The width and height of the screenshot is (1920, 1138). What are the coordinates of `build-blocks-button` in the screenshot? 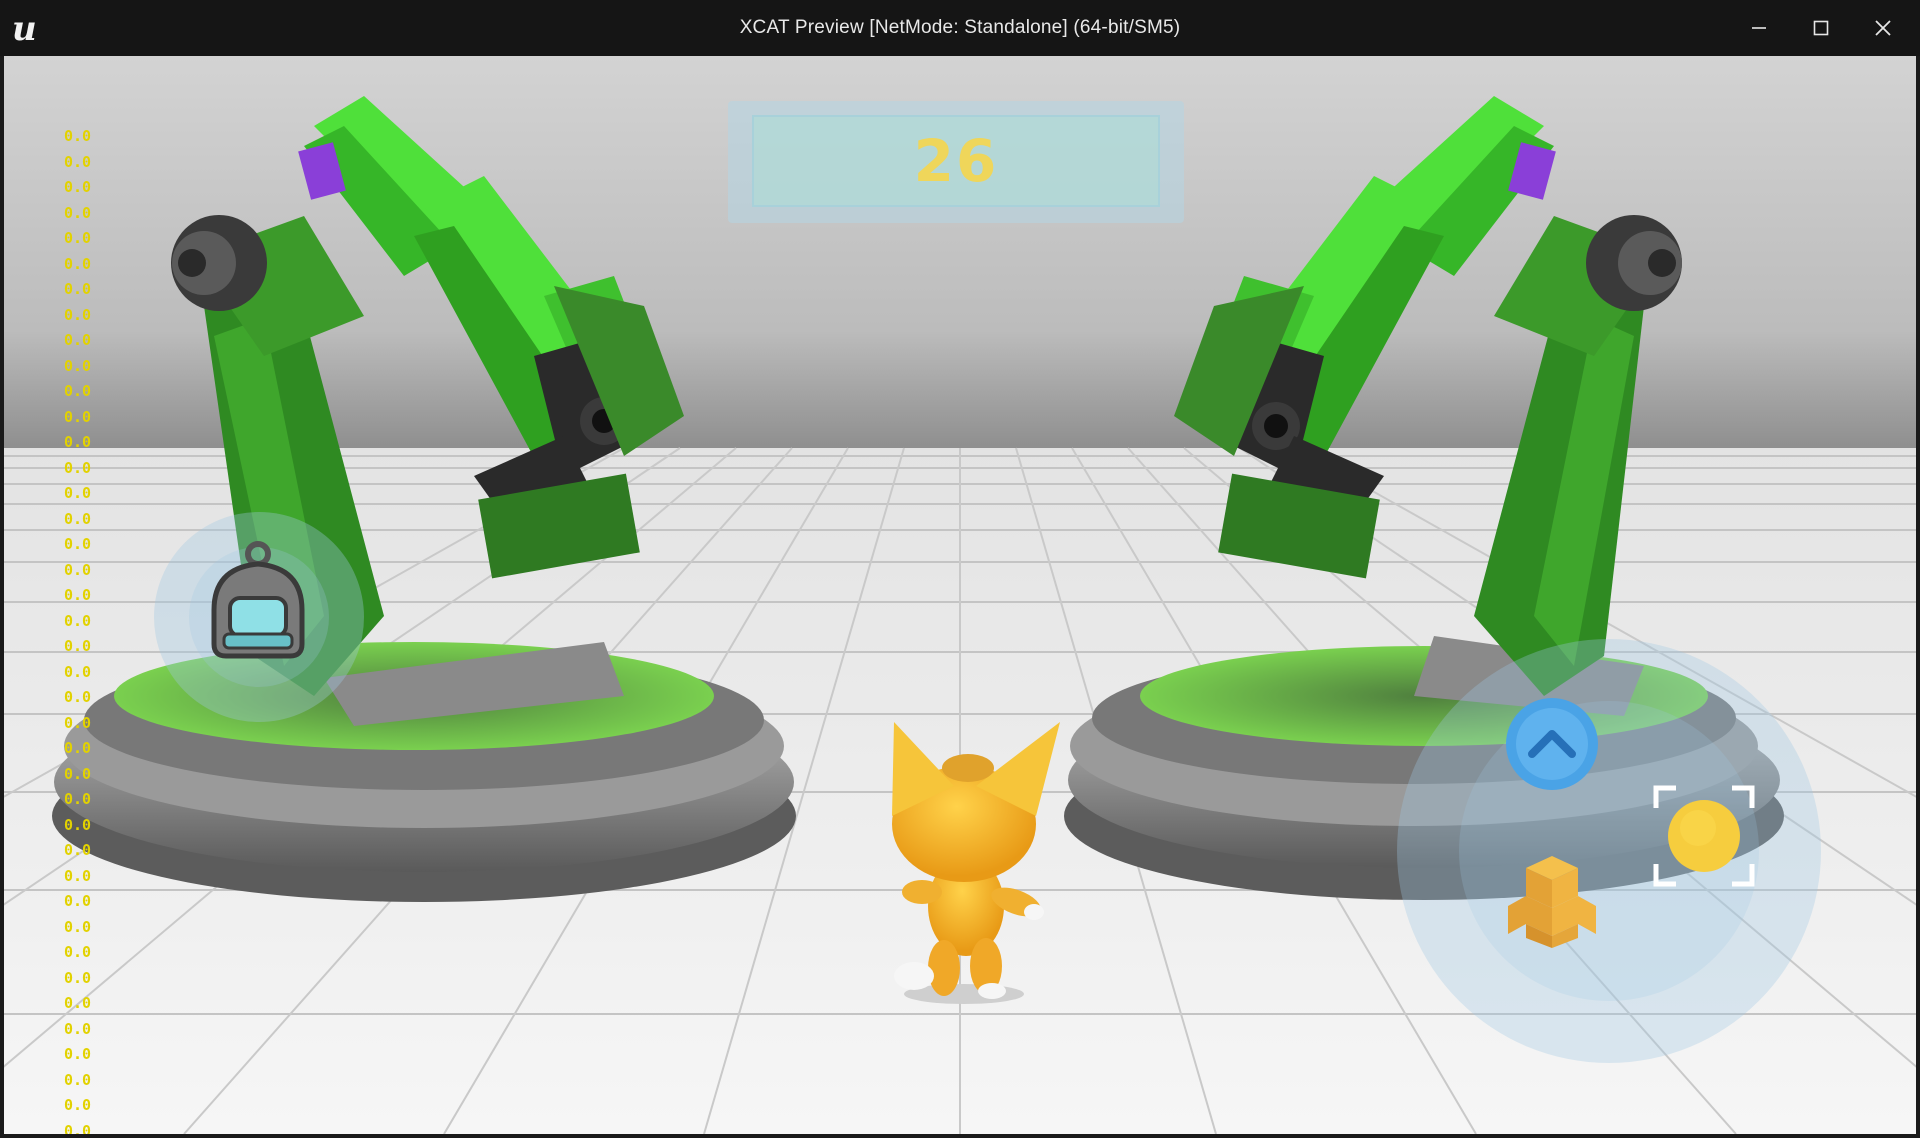 It's located at (1552, 900).